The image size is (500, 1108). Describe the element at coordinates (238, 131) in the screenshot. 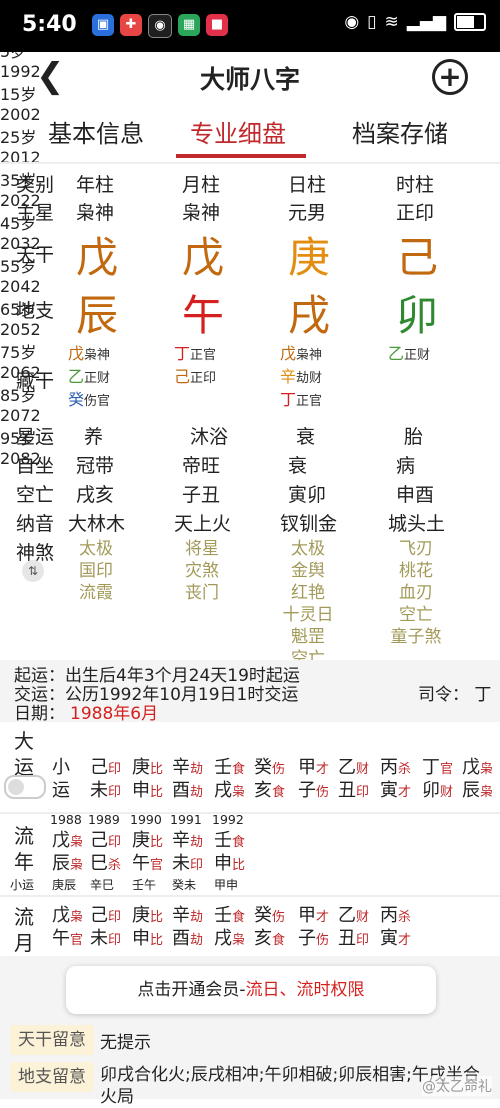

I see `tab-detail: 专业细盘` at that location.